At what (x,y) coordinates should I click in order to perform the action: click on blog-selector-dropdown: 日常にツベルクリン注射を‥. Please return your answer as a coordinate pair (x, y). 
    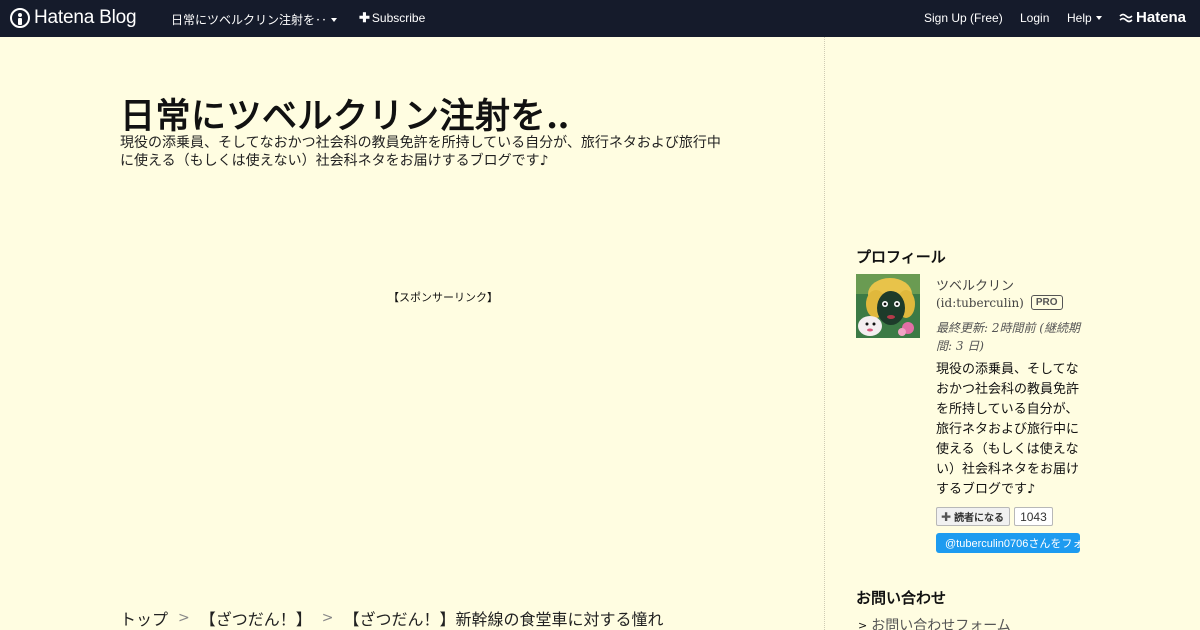
    Looking at the image, I should click on (254, 19).